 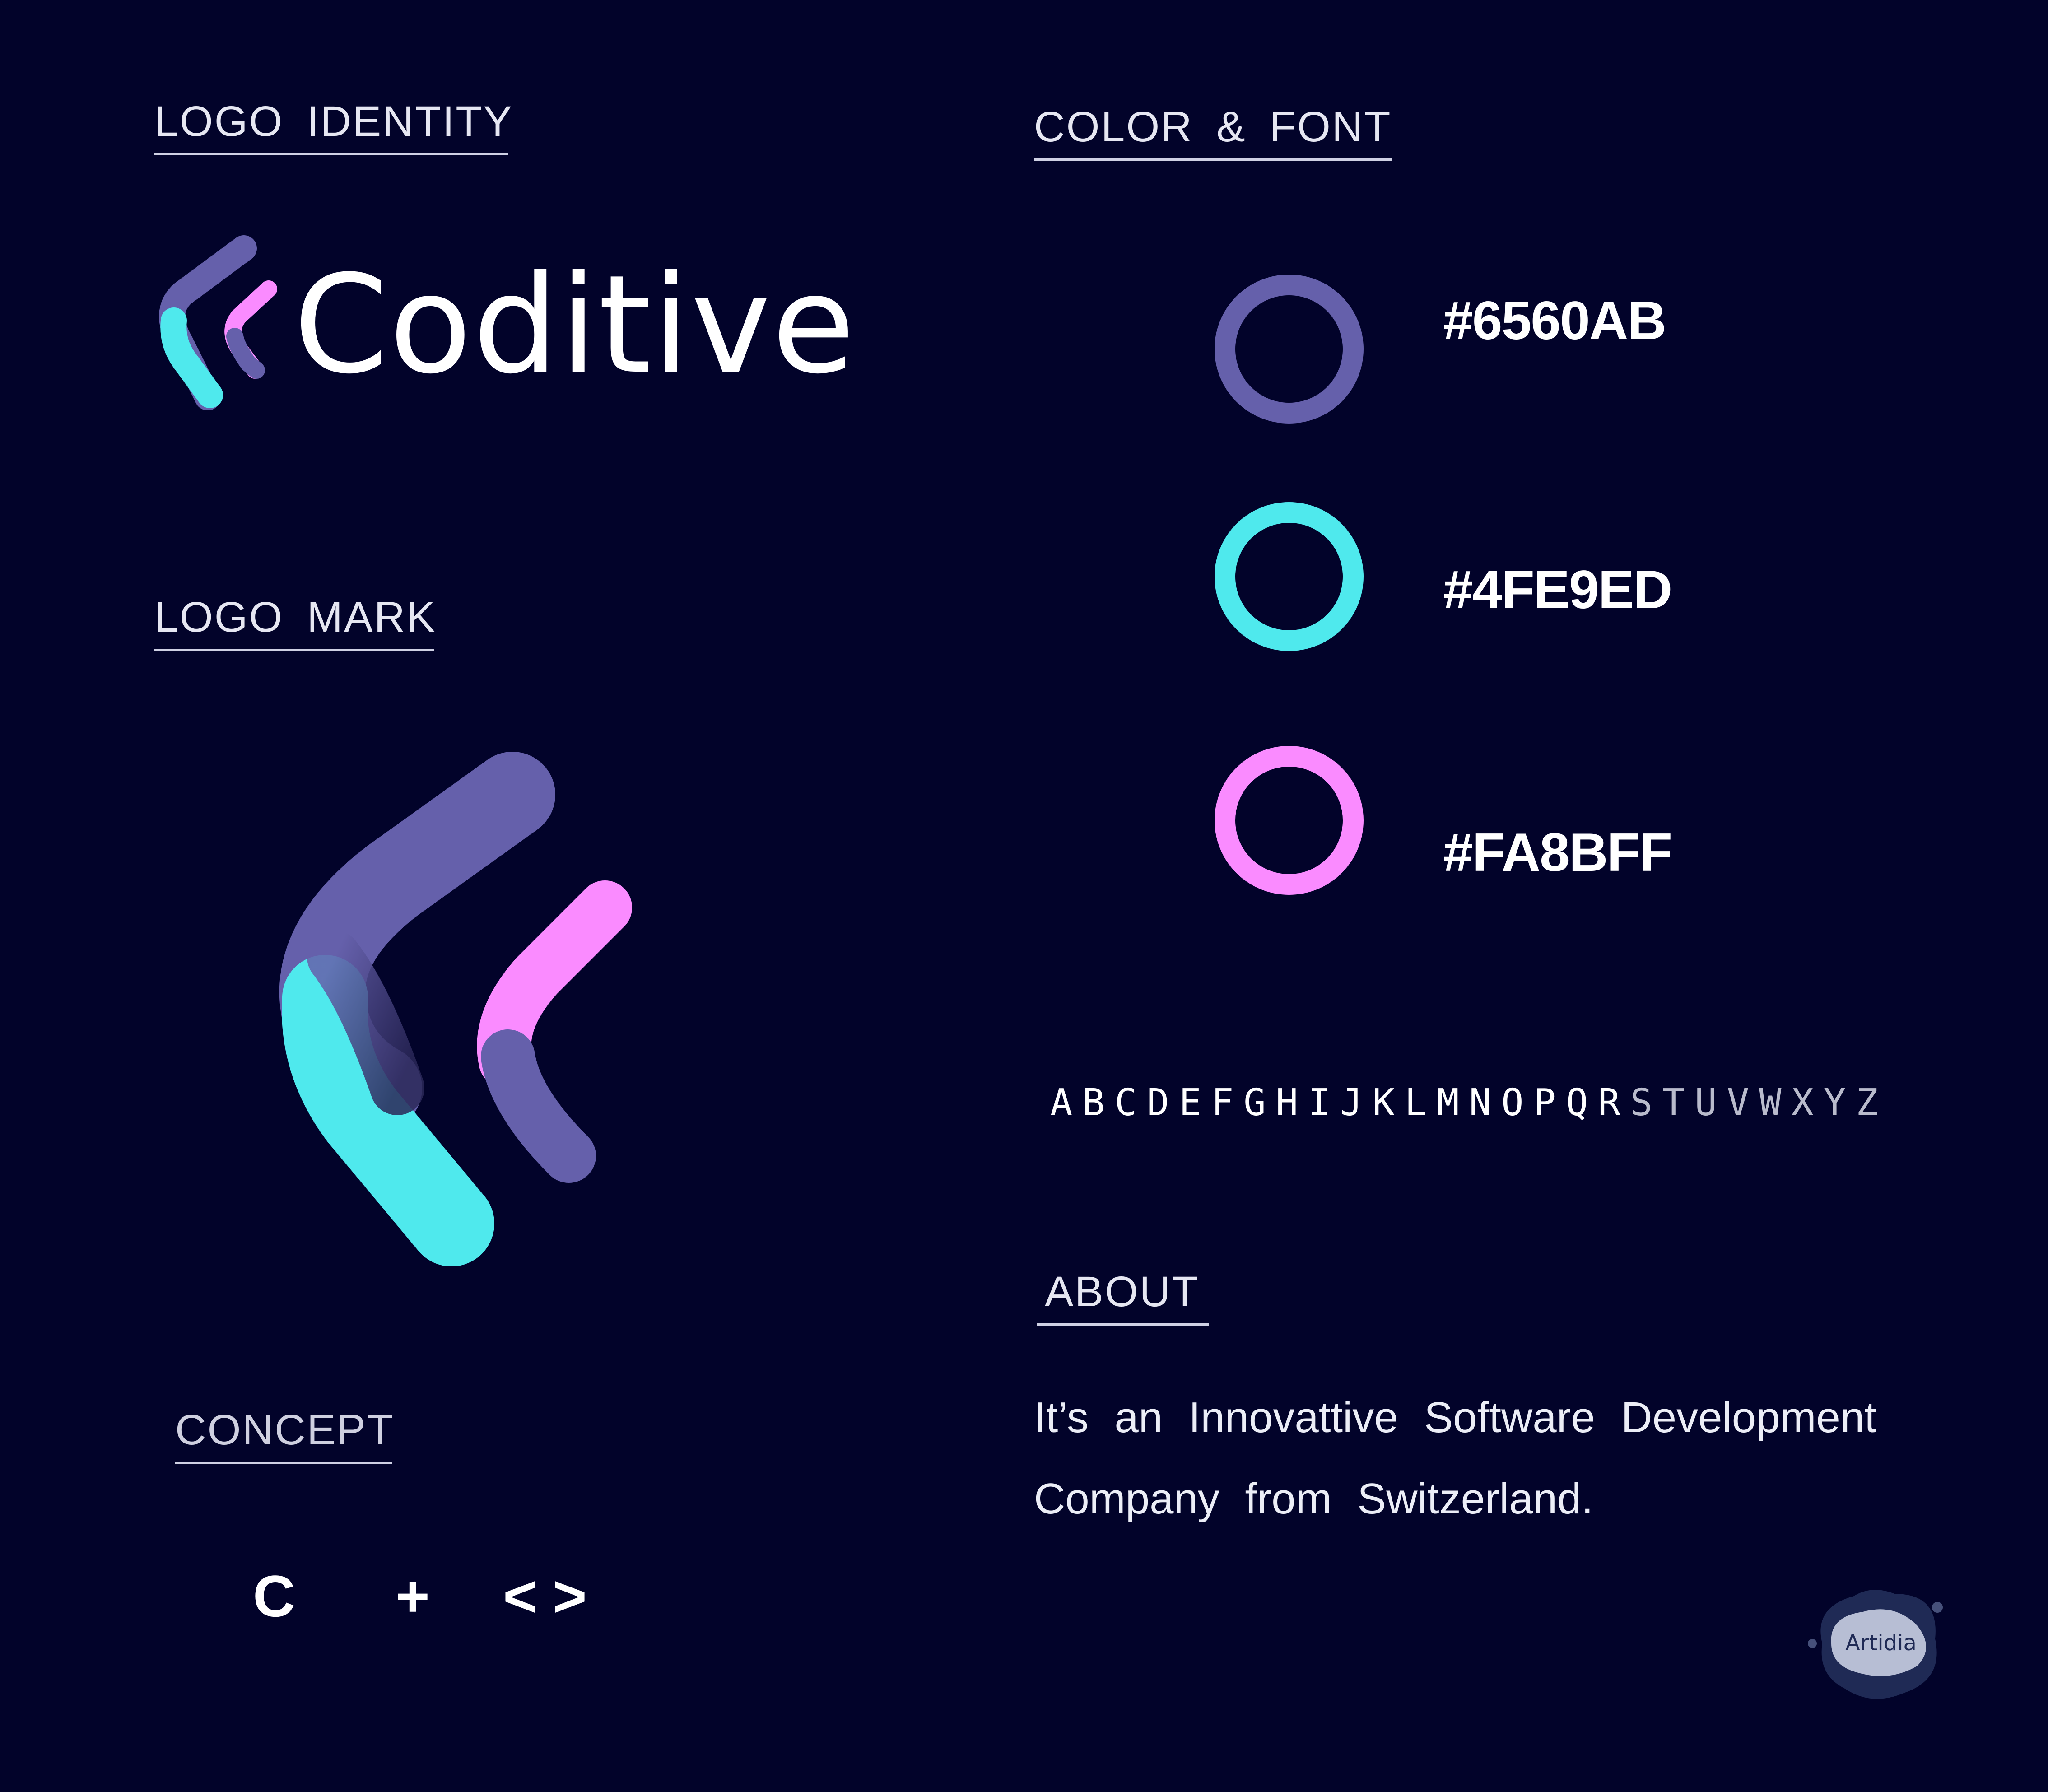 What do you see at coordinates (294, 623) in the screenshot?
I see `logo-mark-heading: LOGO MARK` at bounding box center [294, 623].